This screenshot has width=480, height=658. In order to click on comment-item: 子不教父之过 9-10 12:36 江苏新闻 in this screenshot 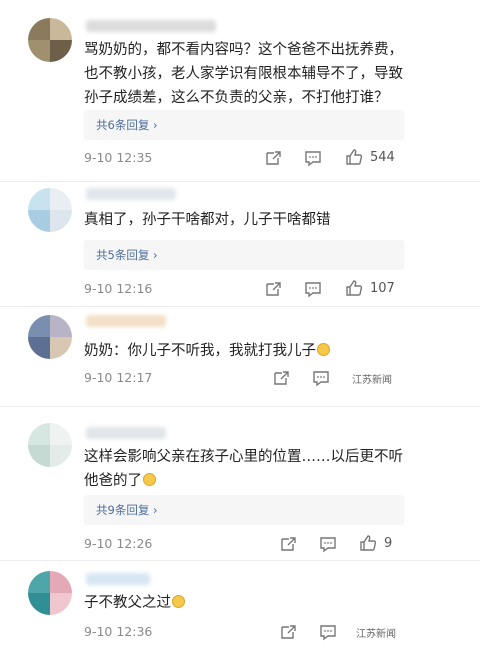, I will do `click(240, 609)`.